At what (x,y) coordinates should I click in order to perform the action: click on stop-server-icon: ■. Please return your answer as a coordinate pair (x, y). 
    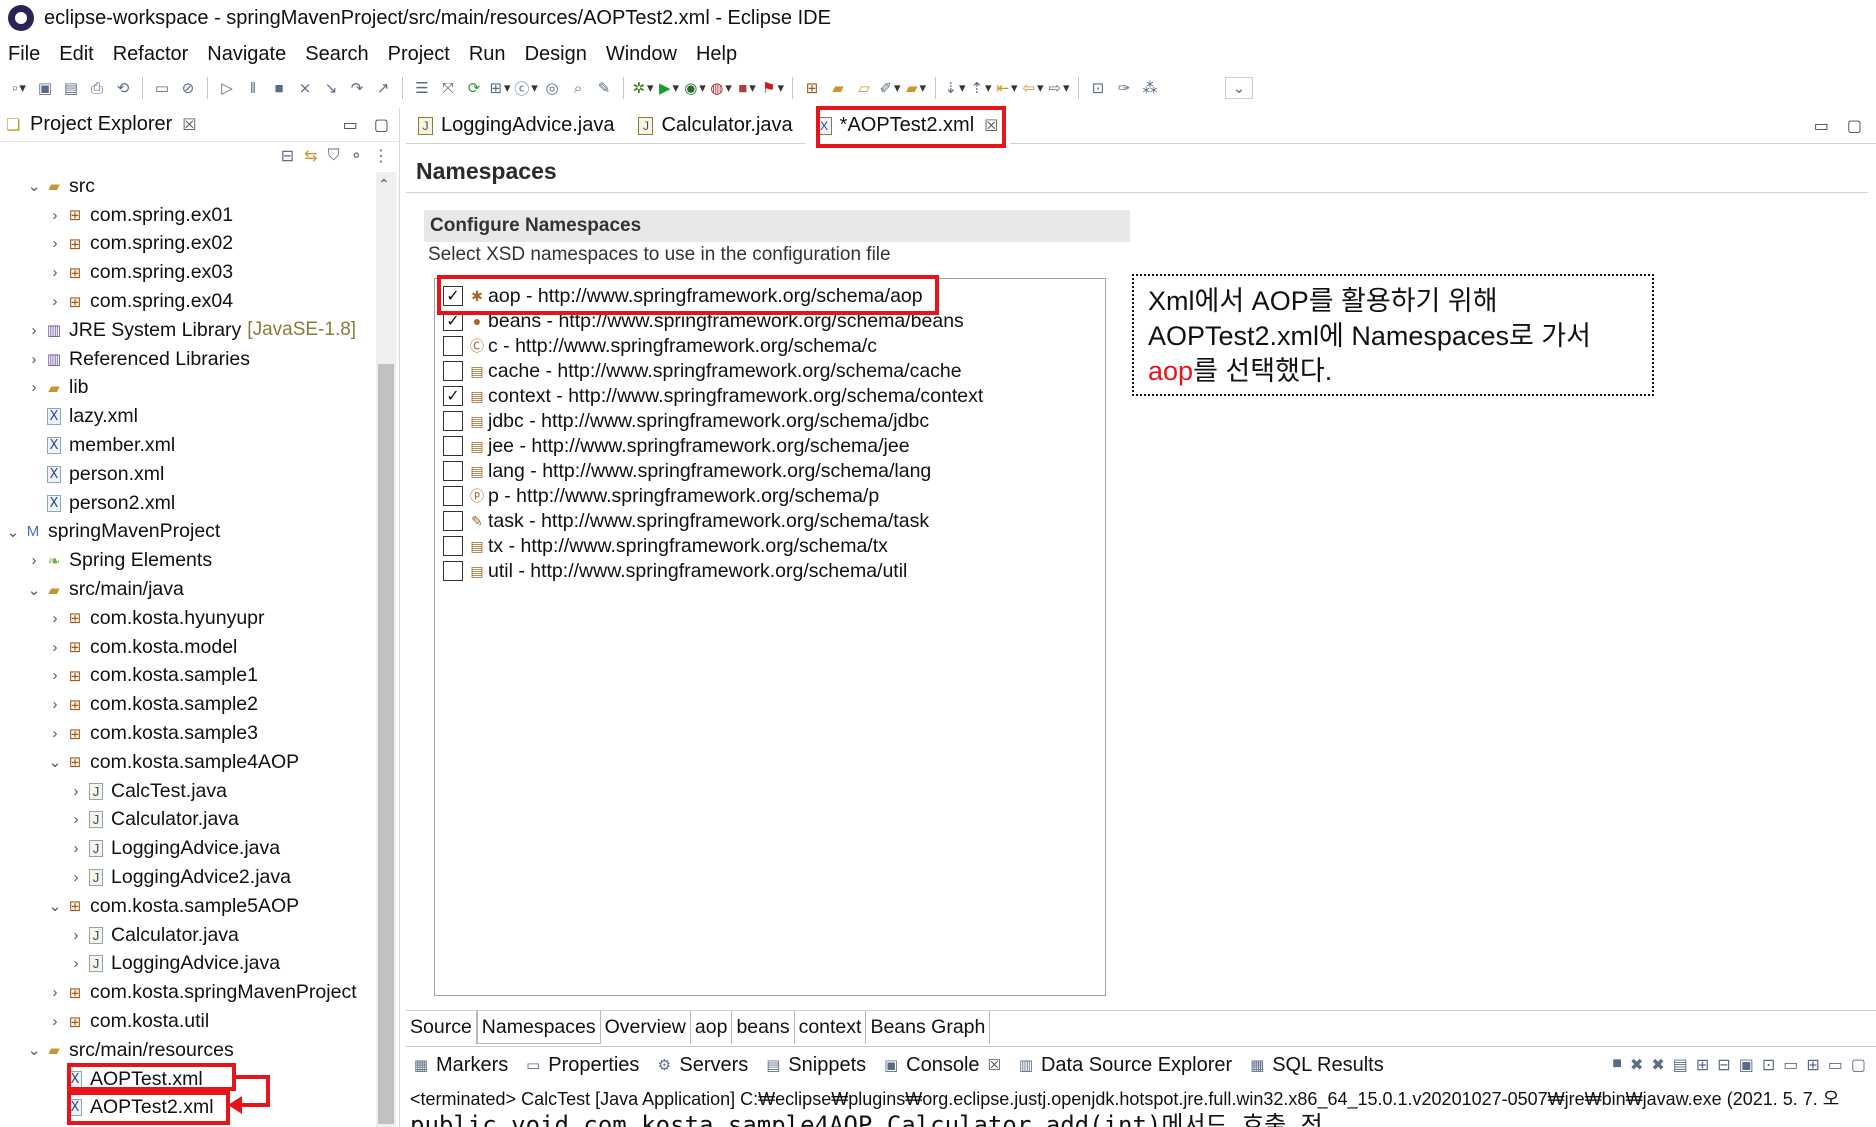
    Looking at the image, I should click on (747, 88).